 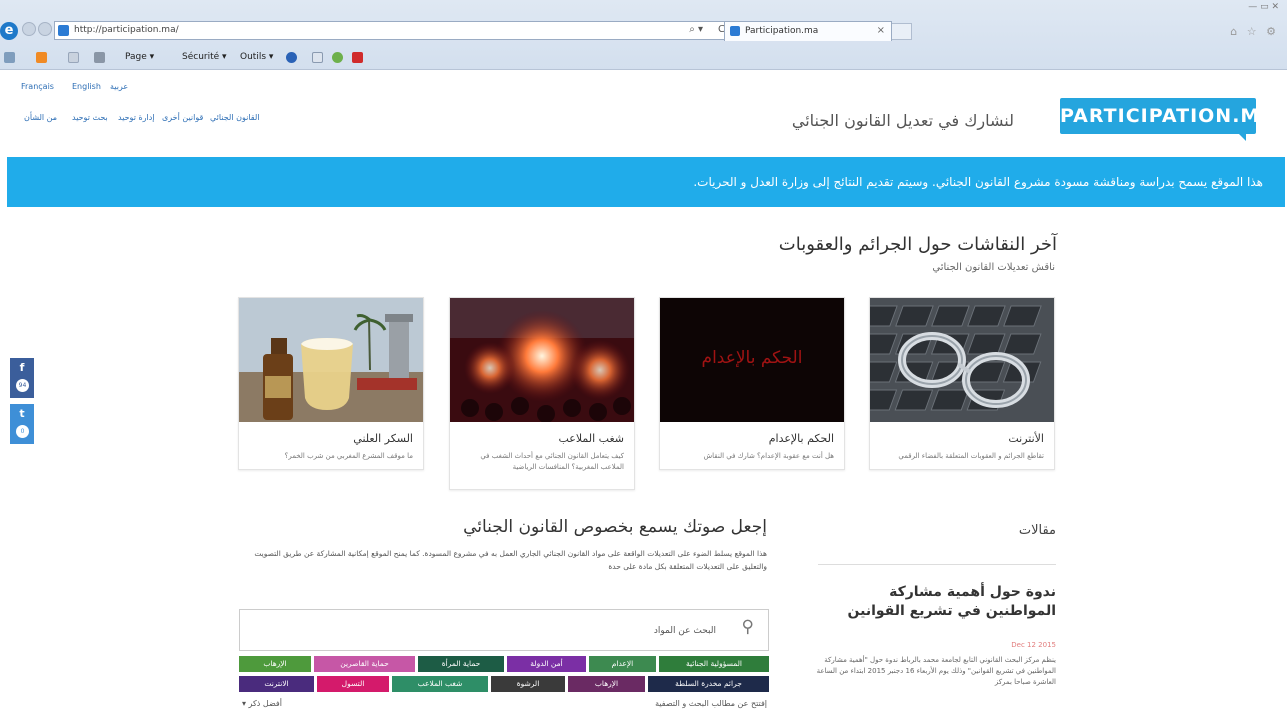 I want to click on browser-tab: Participation.ma ×, so click(x=808, y=31).